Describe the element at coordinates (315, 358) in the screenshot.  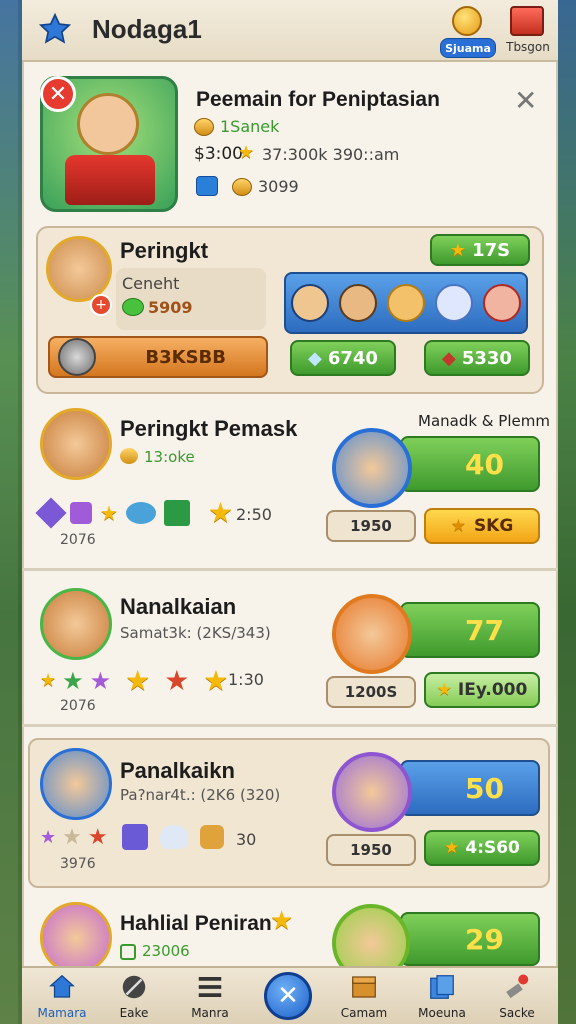
I see `diamond-icon: ◆` at that location.